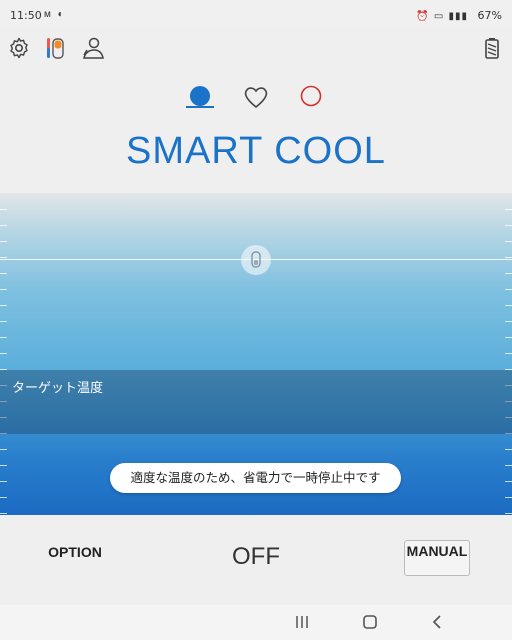  What do you see at coordinates (255, 478) in the screenshot?
I see `power-saving-notice: 適度な温度のため、省電力で一時停止中です` at bounding box center [255, 478].